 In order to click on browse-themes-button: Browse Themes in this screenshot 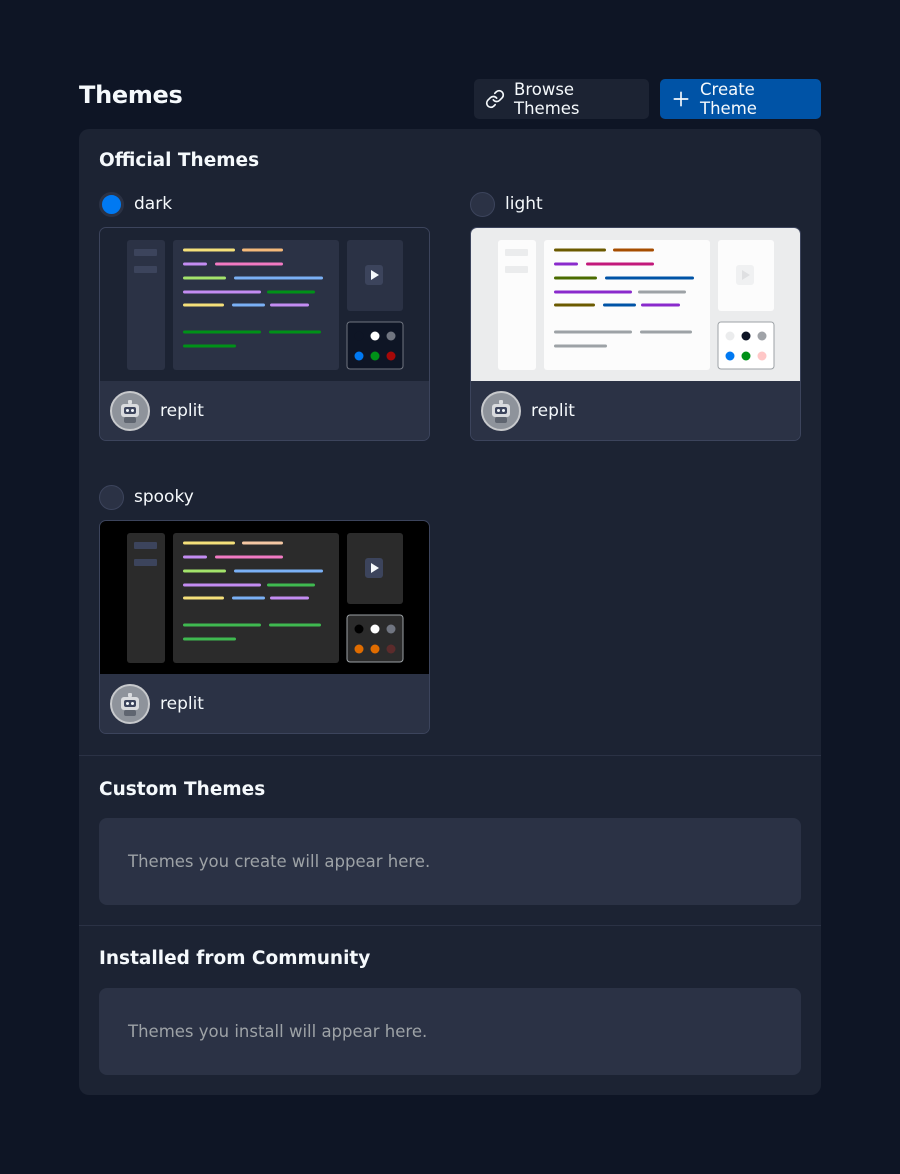, I will do `click(561, 99)`.